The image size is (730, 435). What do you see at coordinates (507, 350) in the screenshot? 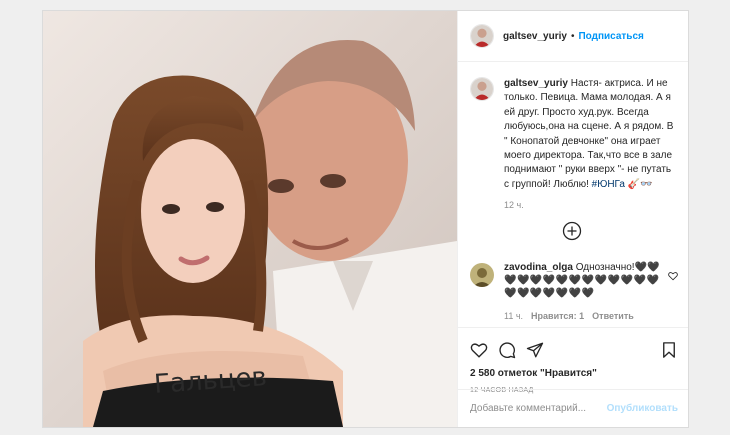
I see `comment-icon` at bounding box center [507, 350].